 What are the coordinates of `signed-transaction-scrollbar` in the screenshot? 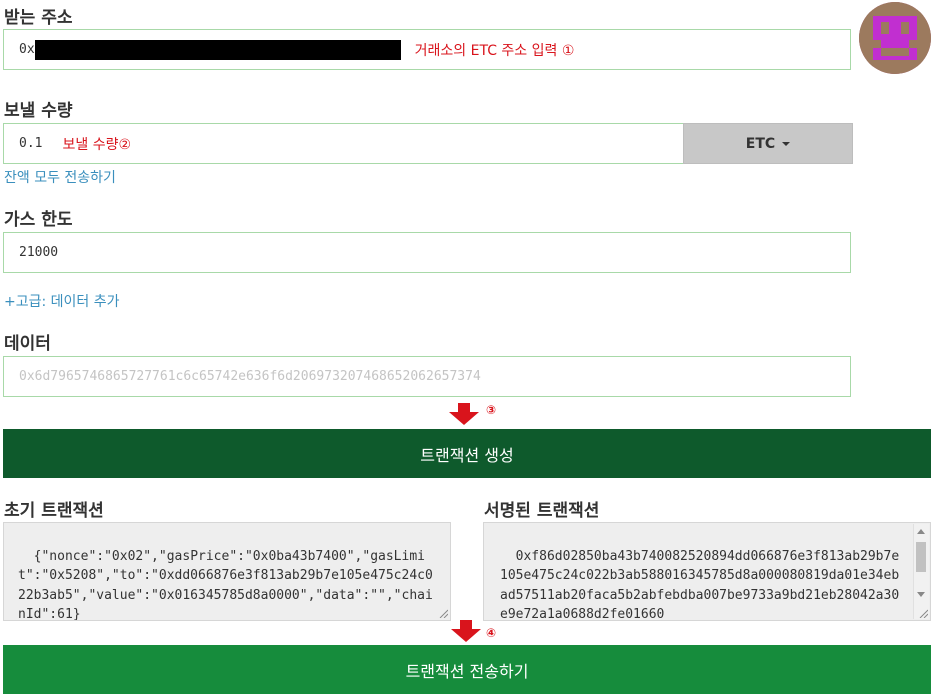 It's located at (921, 571).